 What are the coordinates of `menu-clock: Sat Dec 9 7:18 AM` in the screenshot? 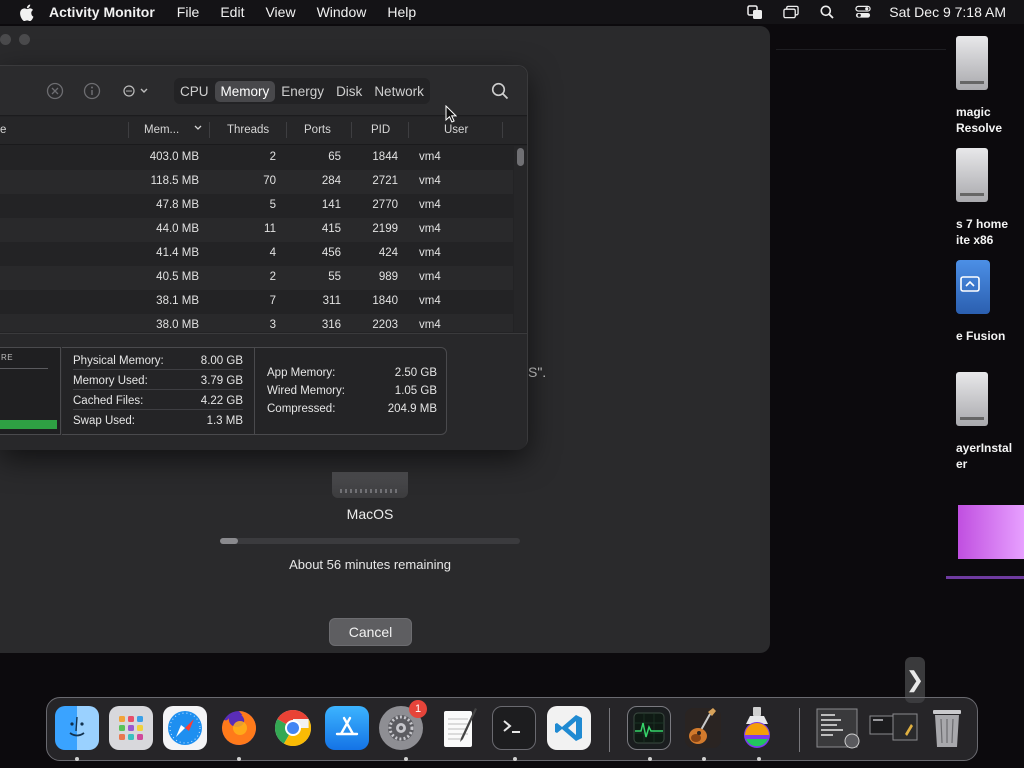 It's located at (947, 12).